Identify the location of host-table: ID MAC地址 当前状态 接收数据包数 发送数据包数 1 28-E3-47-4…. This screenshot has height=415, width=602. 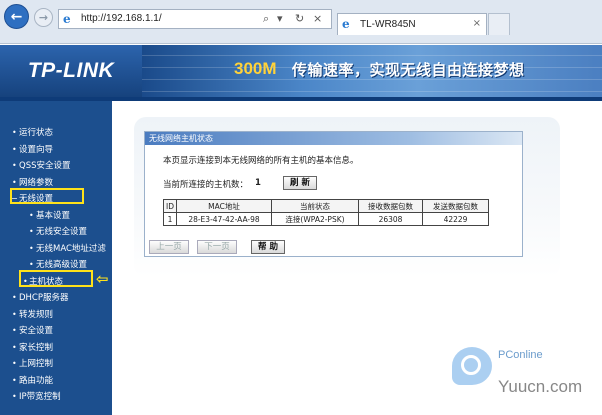
(326, 212).